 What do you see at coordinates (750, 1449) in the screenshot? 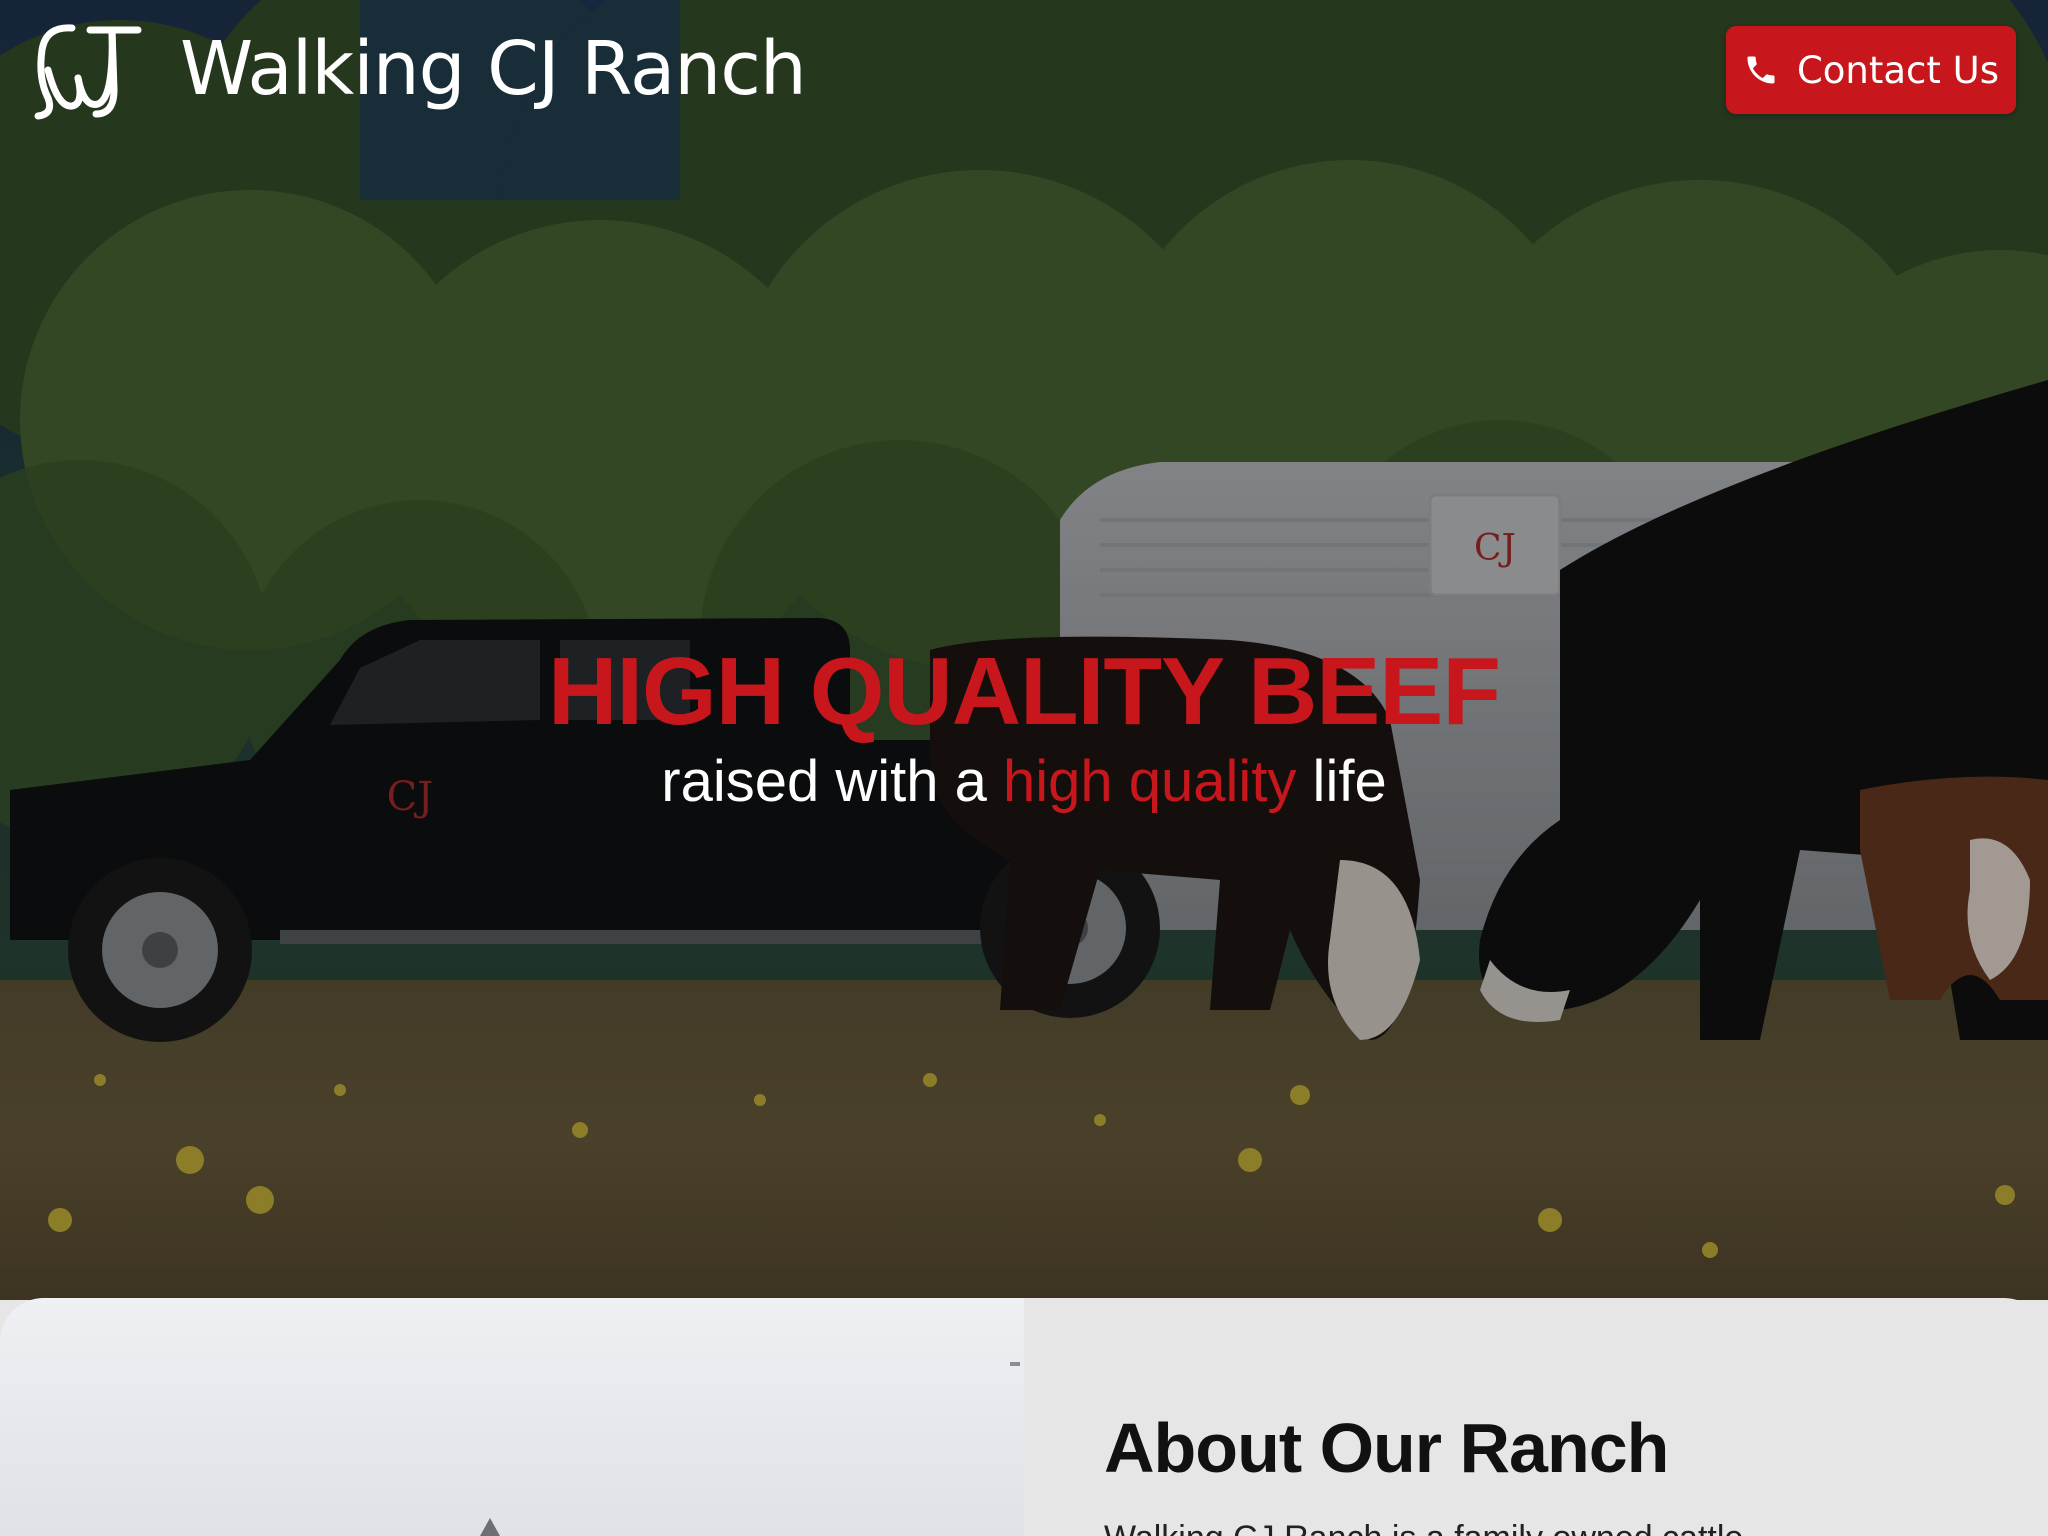
I see `about-photo-sky` at bounding box center [750, 1449].